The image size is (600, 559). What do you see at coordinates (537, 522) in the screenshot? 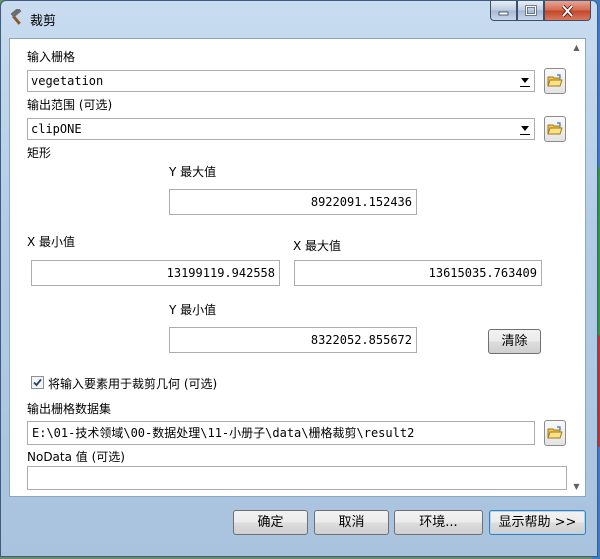
I see `show-help-button: 显示帮助 >>` at bounding box center [537, 522].